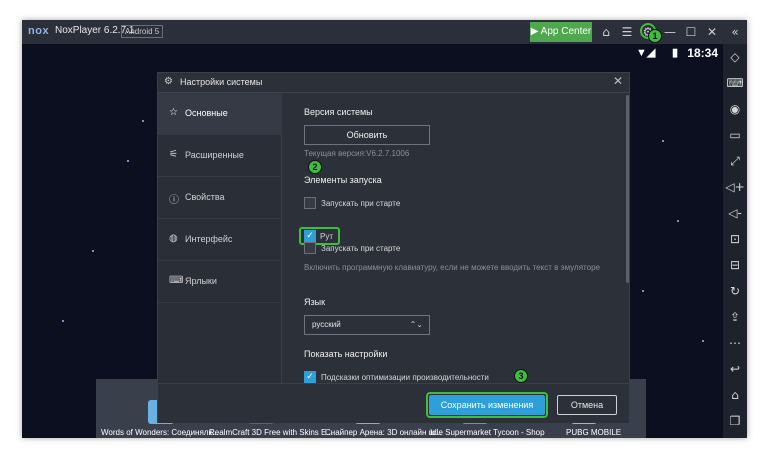 The image size is (768, 457). Describe the element at coordinates (691, 32) in the screenshot. I see `maximize-icon: ☐` at that location.